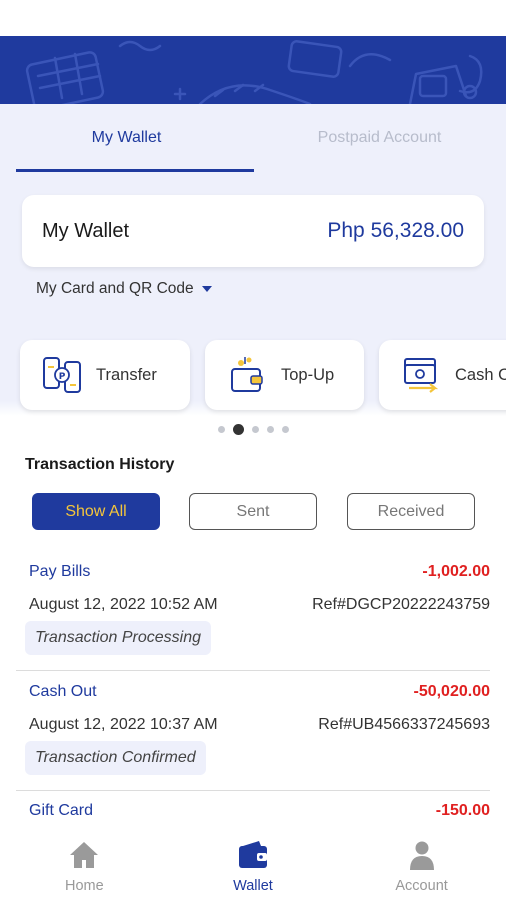  Describe the element at coordinates (422, 857) in the screenshot. I see `person-icon` at that location.